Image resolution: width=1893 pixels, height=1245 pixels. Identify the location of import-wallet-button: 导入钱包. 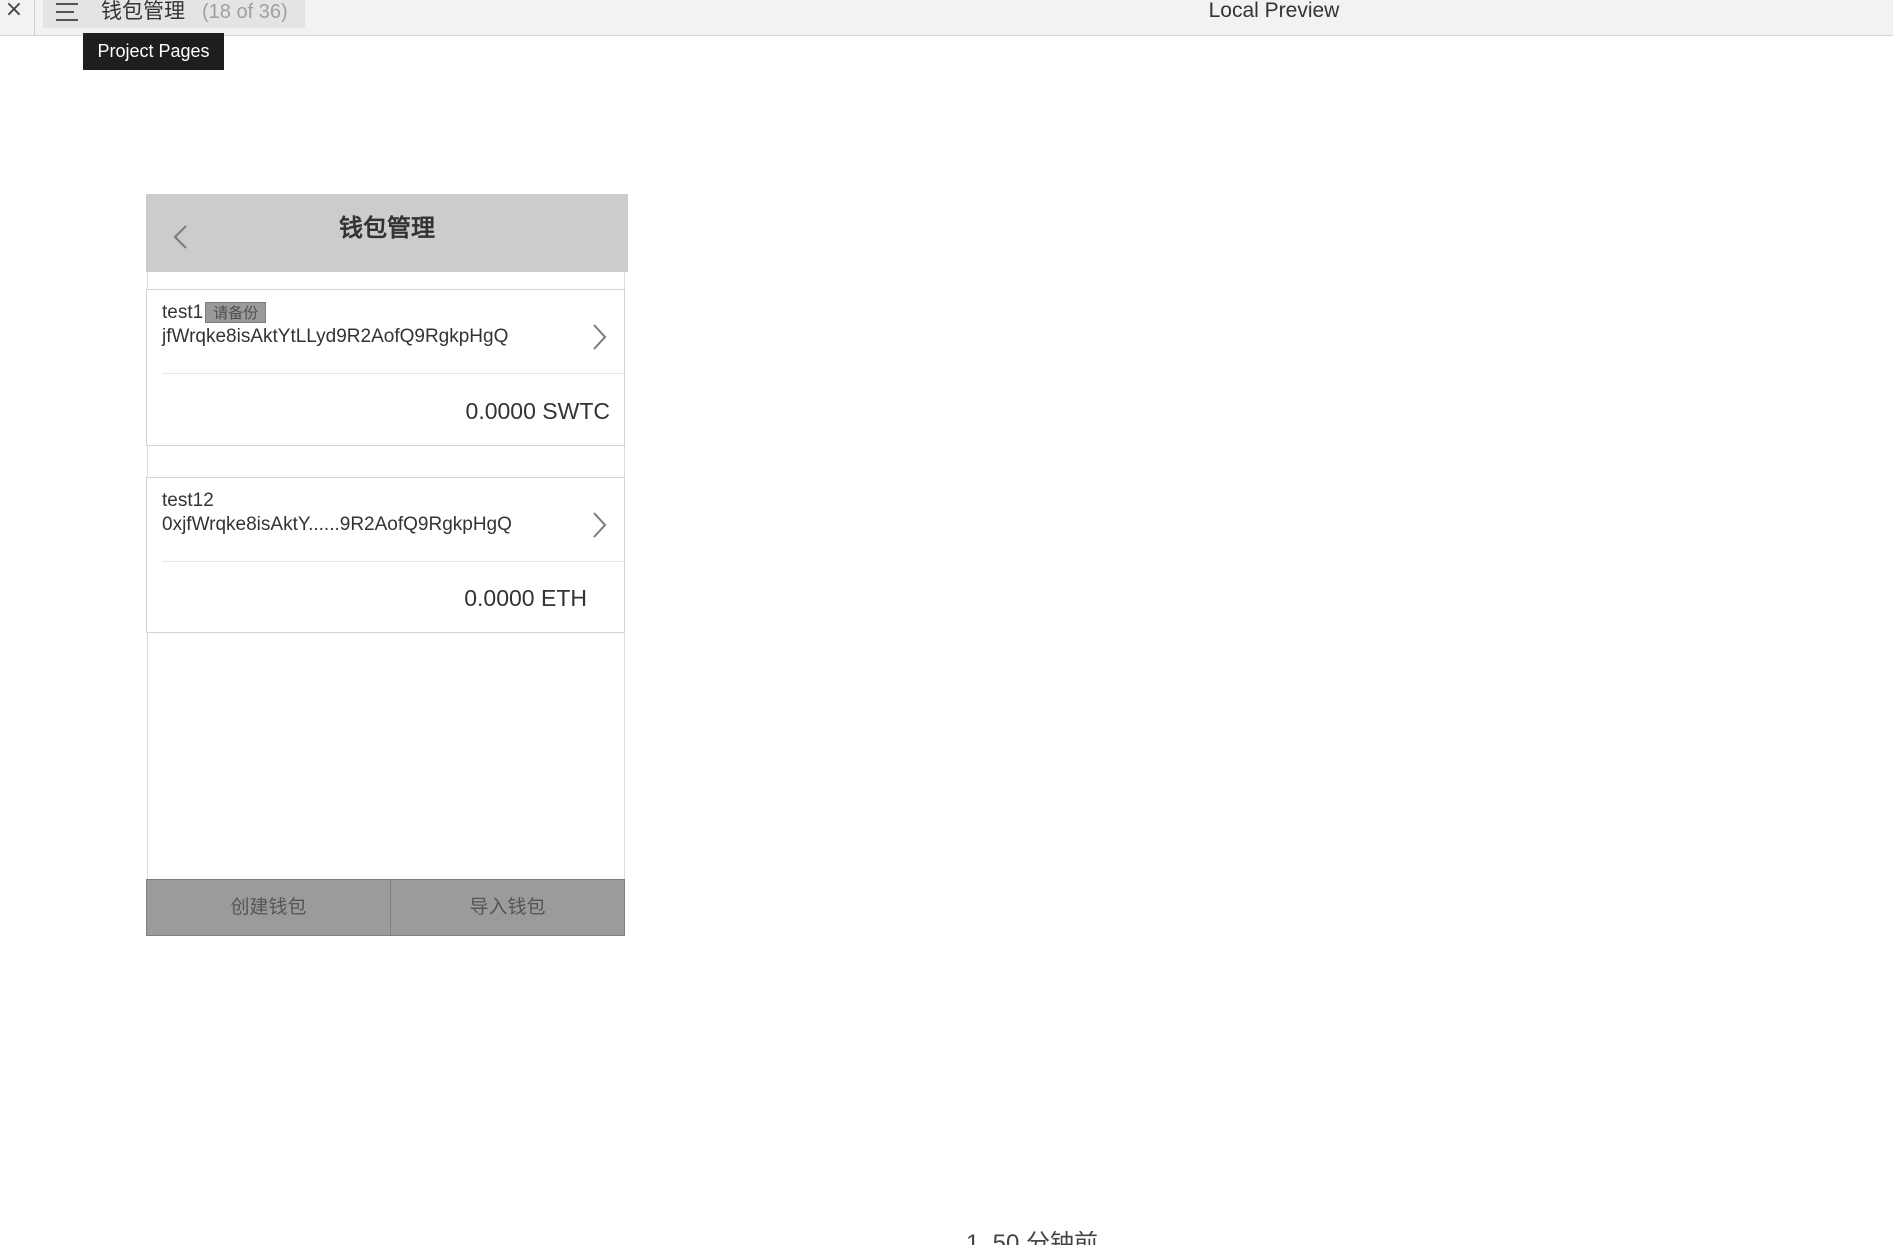
(507, 907).